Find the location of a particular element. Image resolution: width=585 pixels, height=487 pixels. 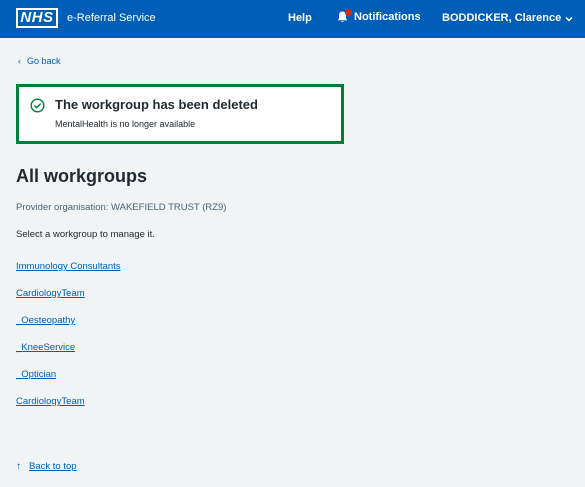

list-item: _KneeService is located at coordinates (68, 350).